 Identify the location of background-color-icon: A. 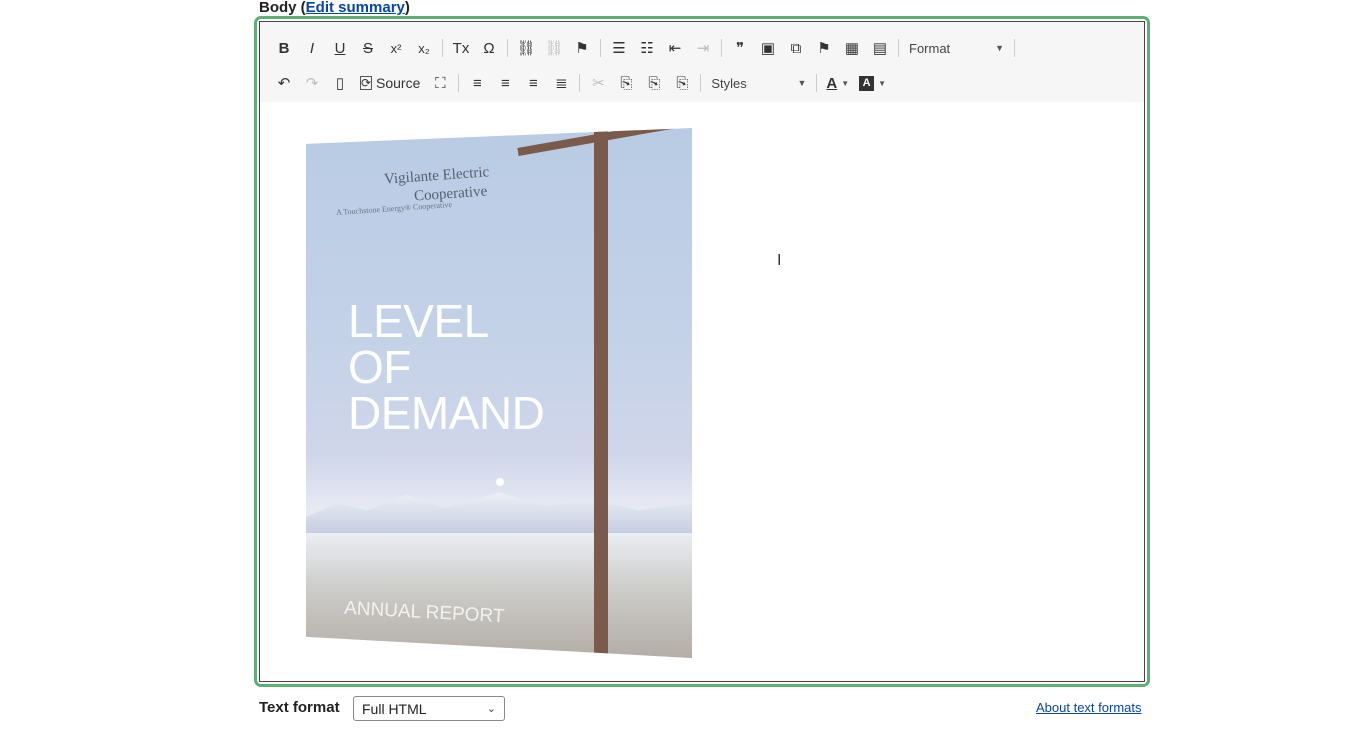
(867, 83).